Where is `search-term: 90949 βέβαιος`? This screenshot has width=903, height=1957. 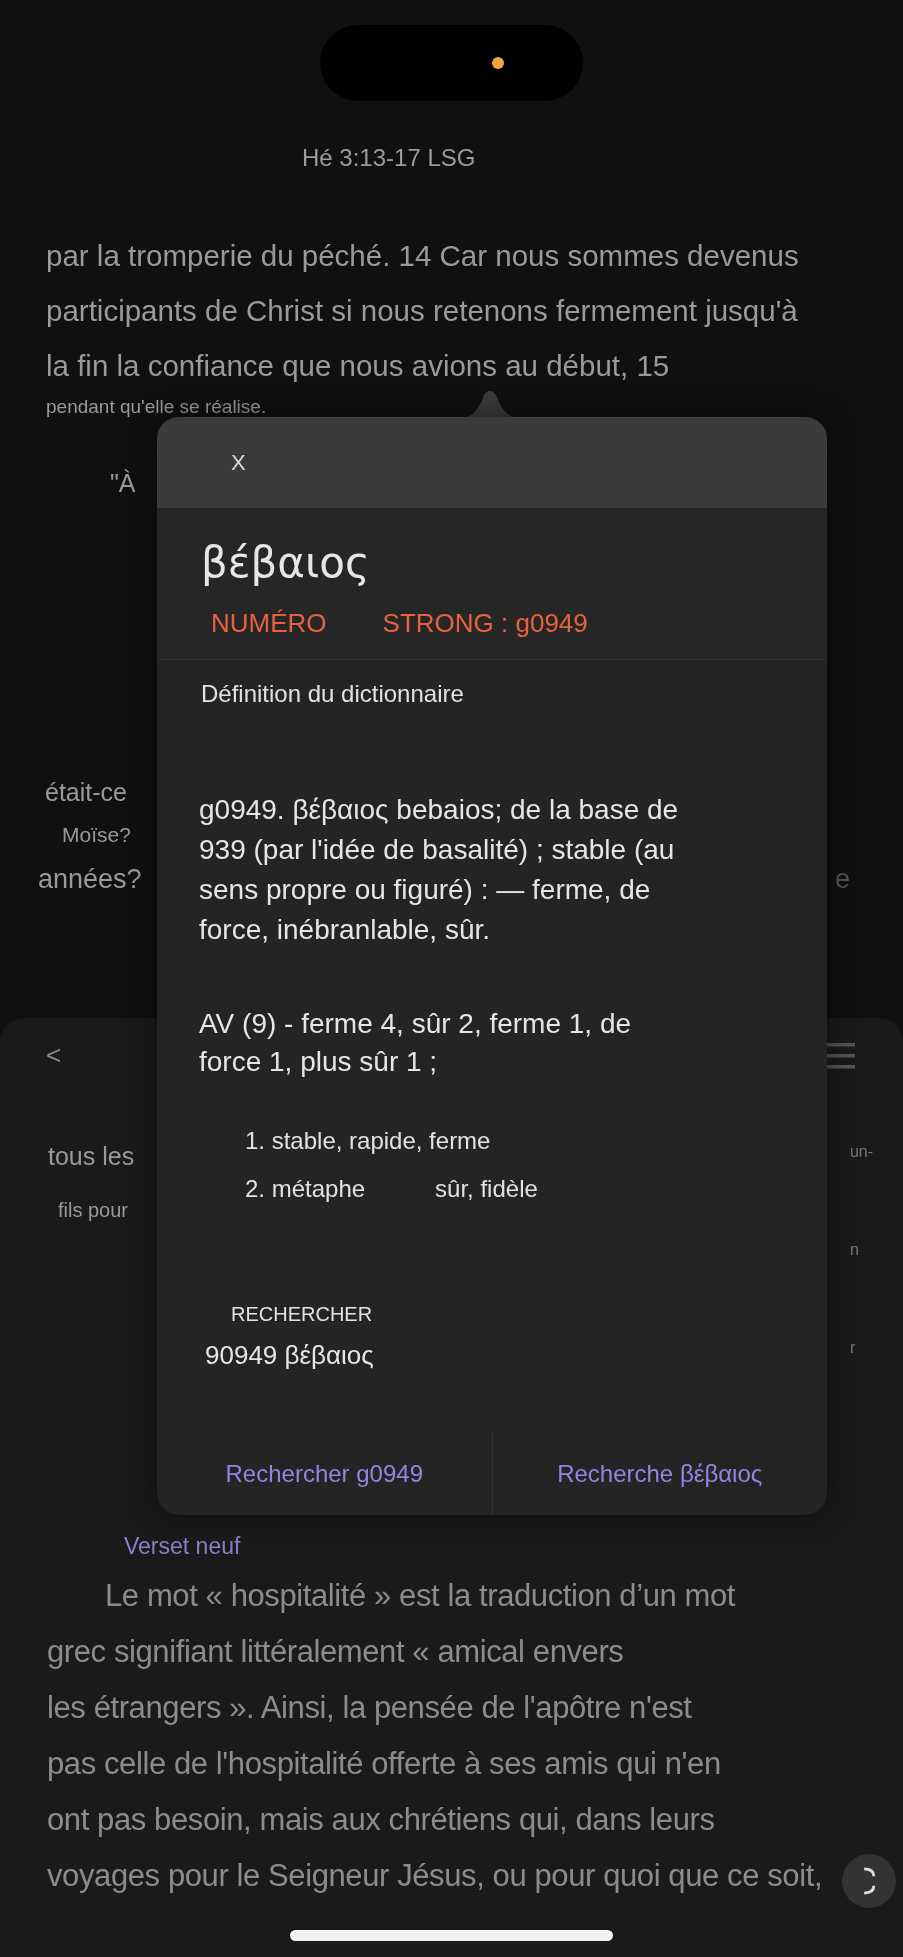
search-term: 90949 βέβαιος is located at coordinates (289, 1355).